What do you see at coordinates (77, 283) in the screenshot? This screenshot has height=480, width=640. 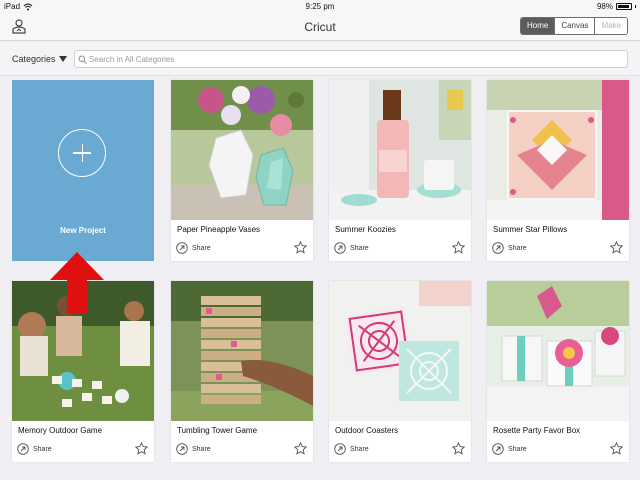 I see `red-arrow-icon` at bounding box center [77, 283].